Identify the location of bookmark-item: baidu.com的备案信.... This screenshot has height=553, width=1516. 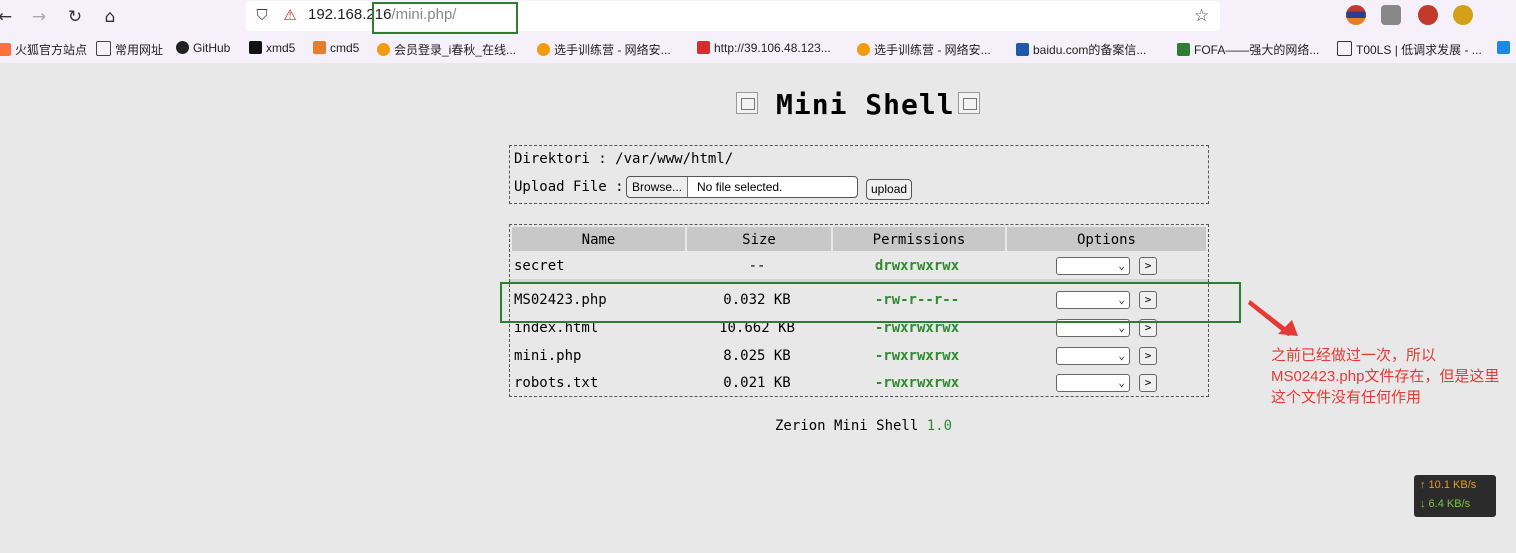
(1081, 49).